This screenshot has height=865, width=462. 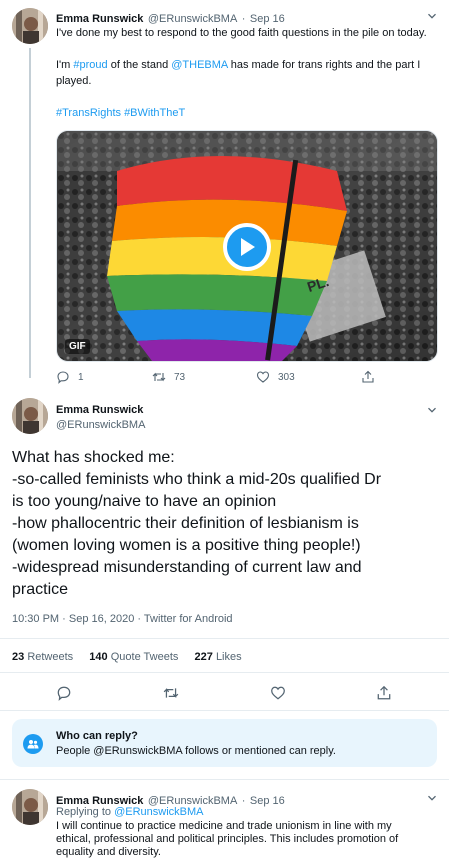 I want to click on hashtag-link: #proud, so click(x=90, y=65).